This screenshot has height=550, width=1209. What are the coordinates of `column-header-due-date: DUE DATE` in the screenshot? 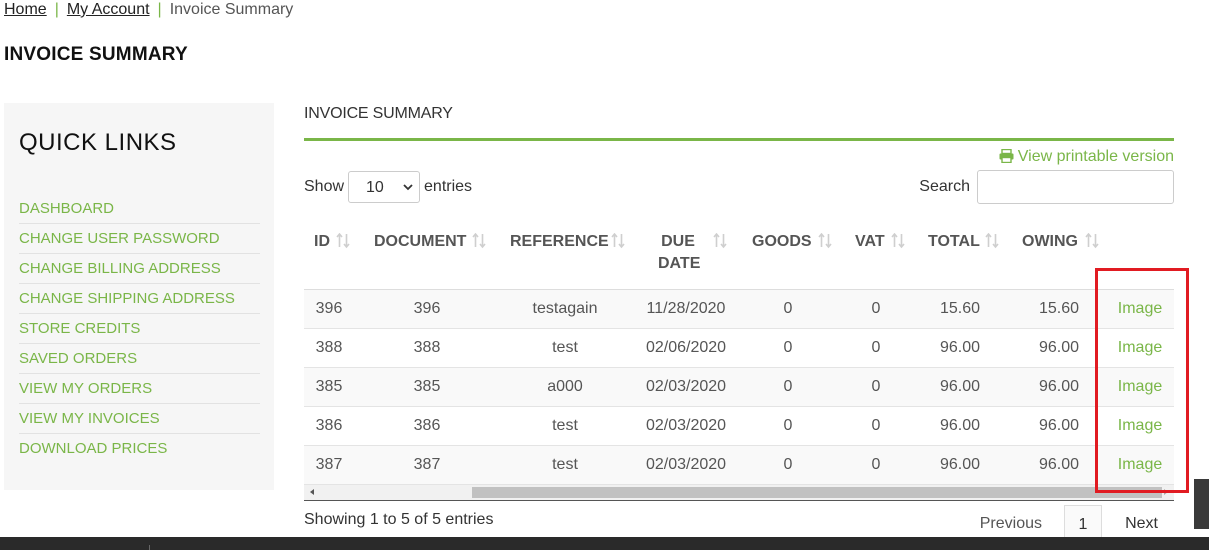 It's located at (679, 253).